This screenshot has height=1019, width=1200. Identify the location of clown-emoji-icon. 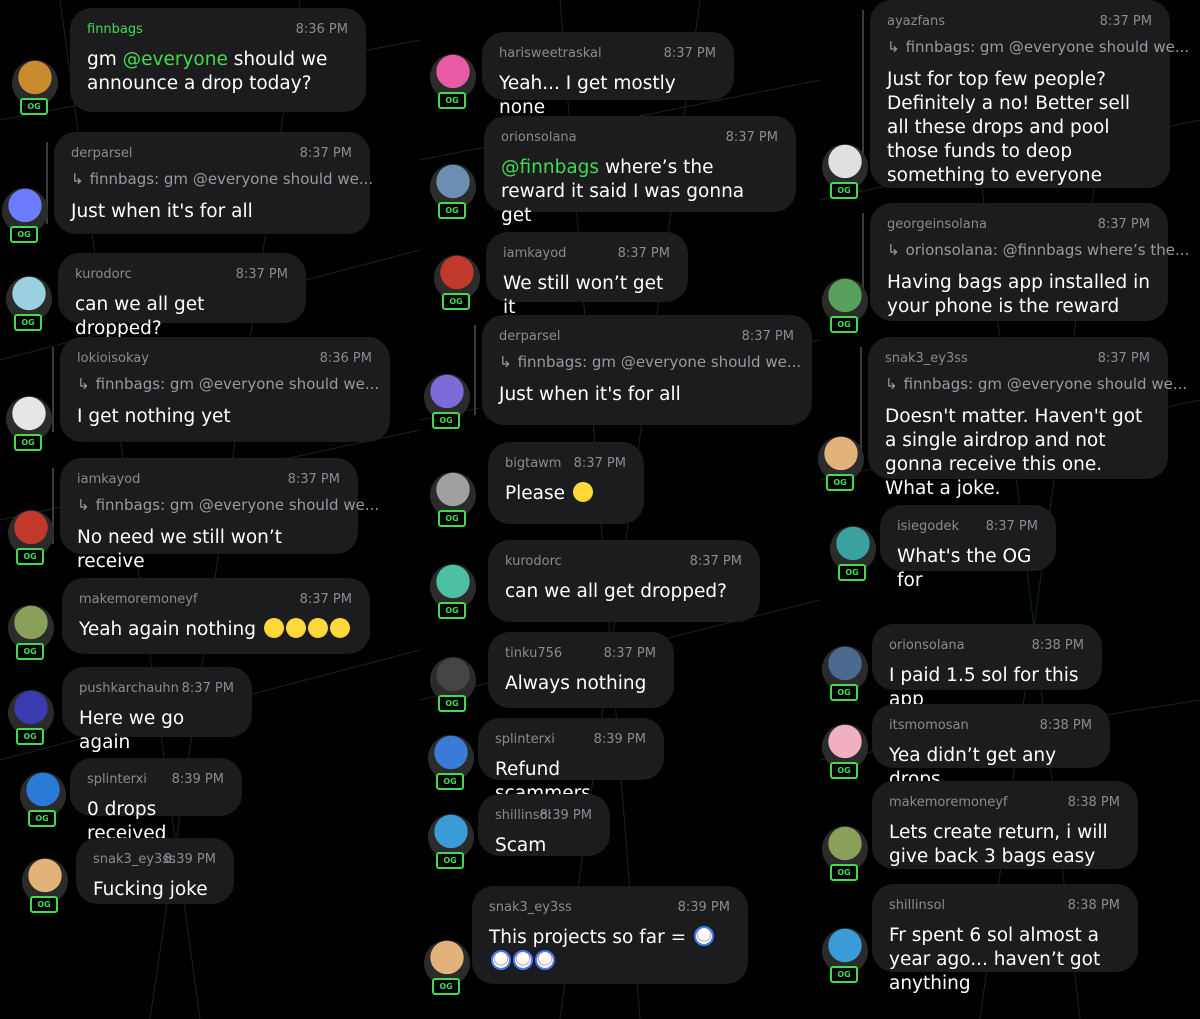
(501, 960).